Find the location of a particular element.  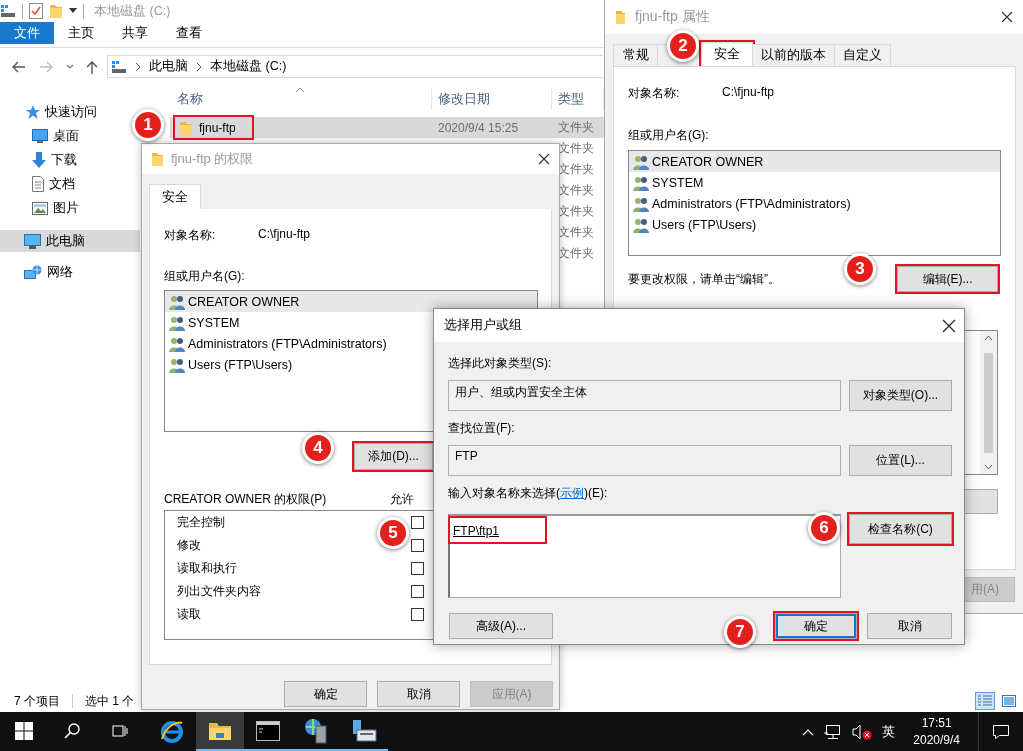

permission-name: 完全控制 is located at coordinates (201, 522).